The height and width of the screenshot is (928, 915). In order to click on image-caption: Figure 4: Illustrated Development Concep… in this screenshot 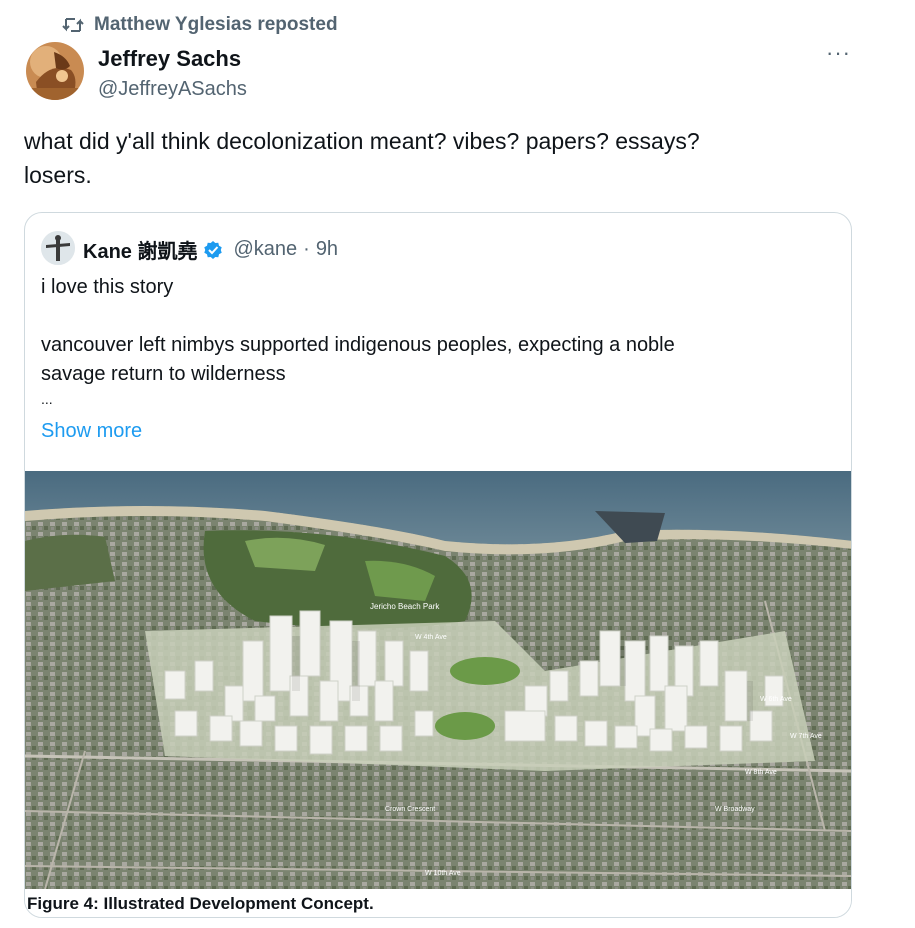, I will do `click(438, 903)`.